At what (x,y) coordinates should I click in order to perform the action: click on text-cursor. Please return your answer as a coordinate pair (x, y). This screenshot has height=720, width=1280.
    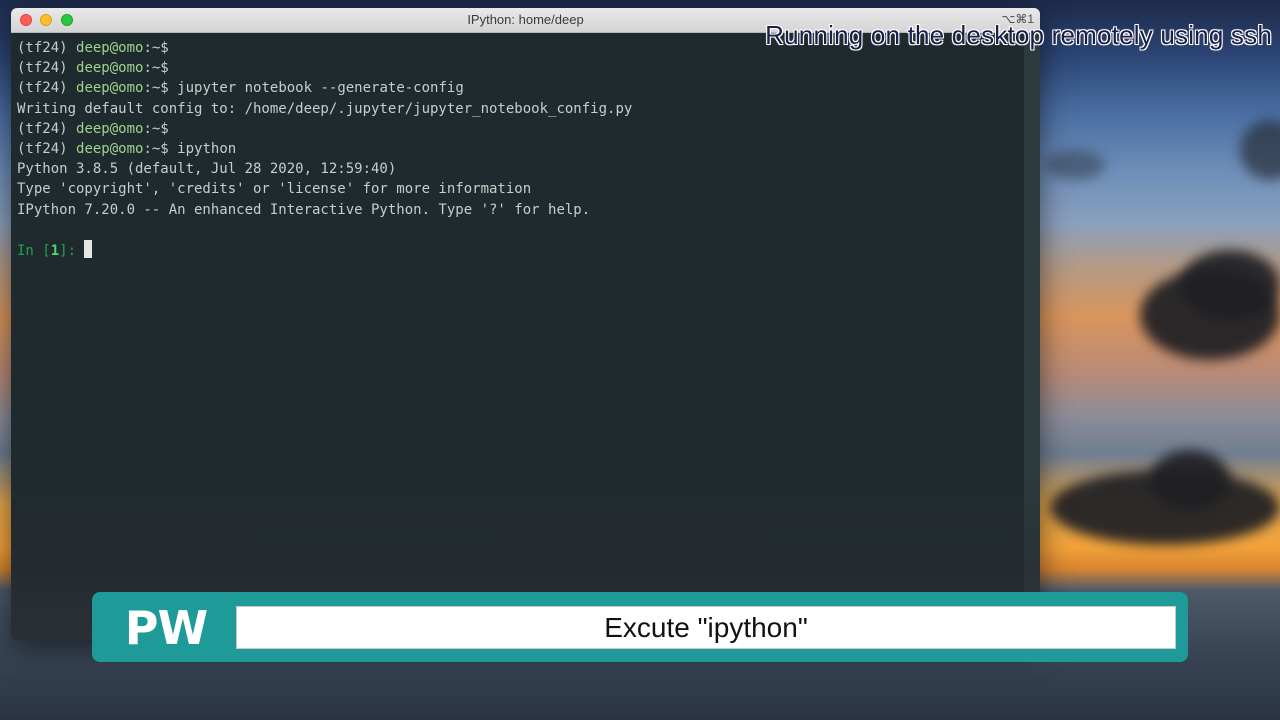
    Looking at the image, I should click on (88, 248).